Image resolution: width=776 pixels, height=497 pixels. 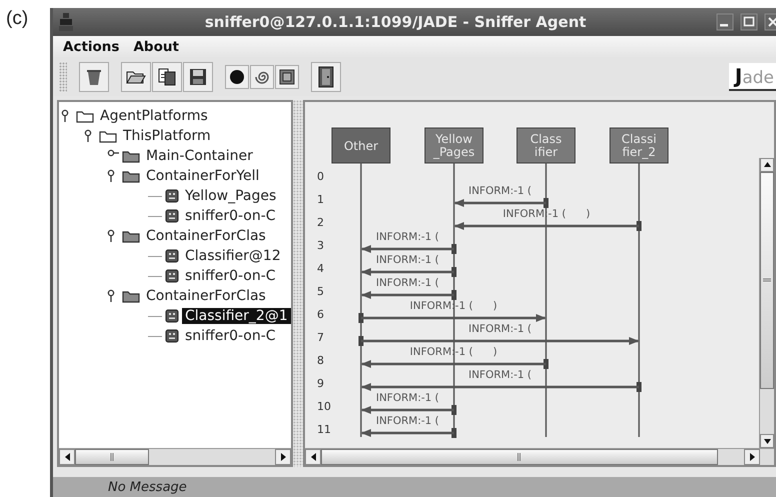 What do you see at coordinates (546, 146) in the screenshot?
I see `agent-box: Class ifier` at bounding box center [546, 146].